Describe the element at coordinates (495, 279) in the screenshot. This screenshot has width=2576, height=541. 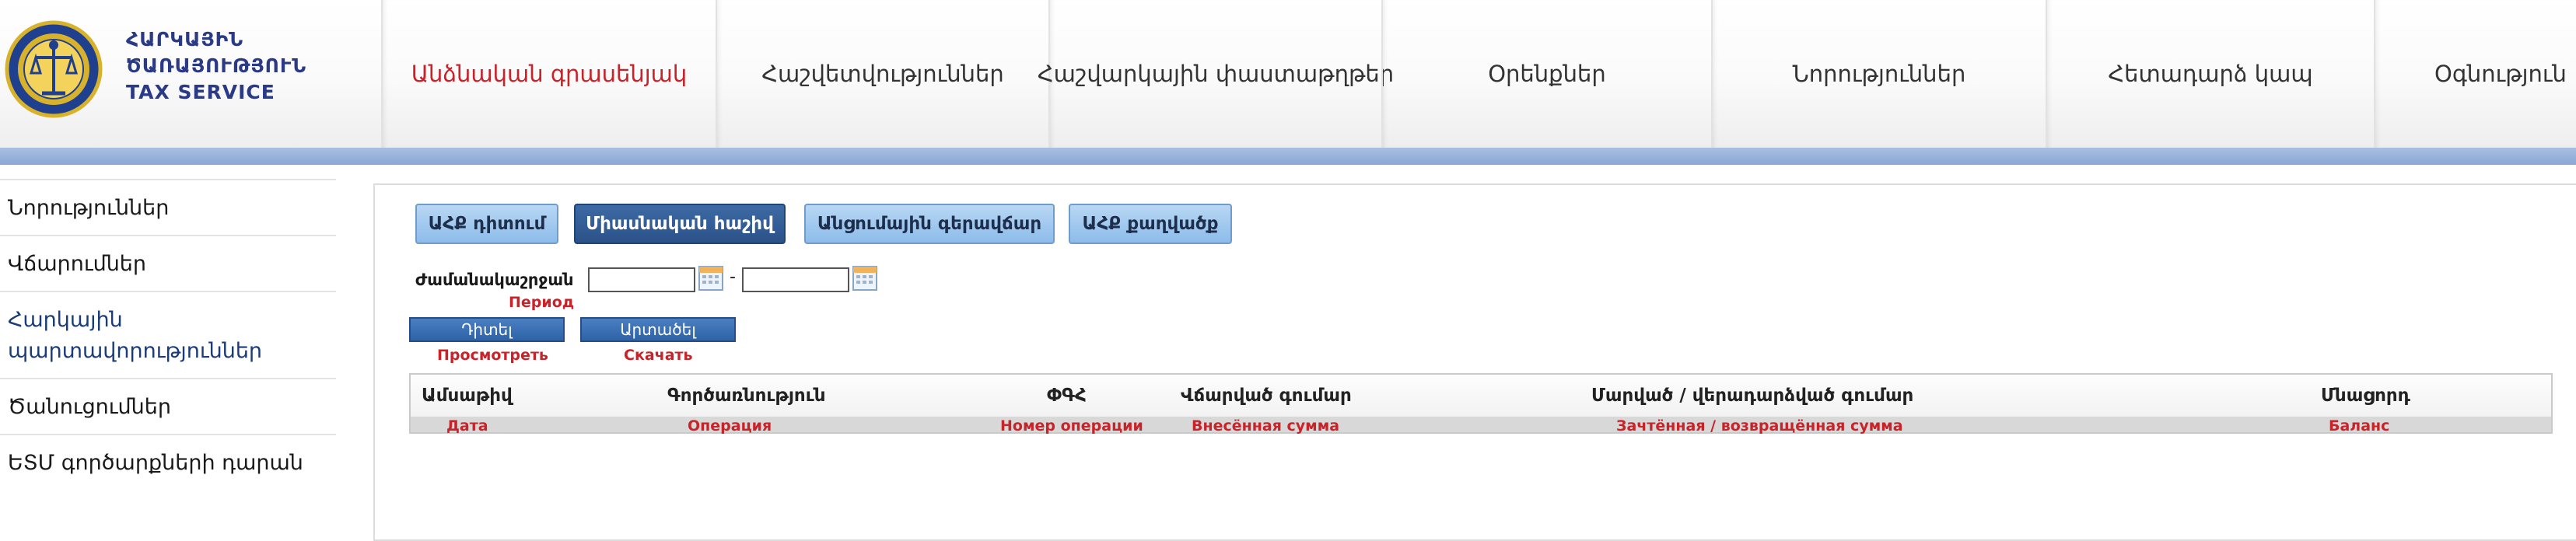
I see `period-label: Ժամանակաշրջան` at that location.